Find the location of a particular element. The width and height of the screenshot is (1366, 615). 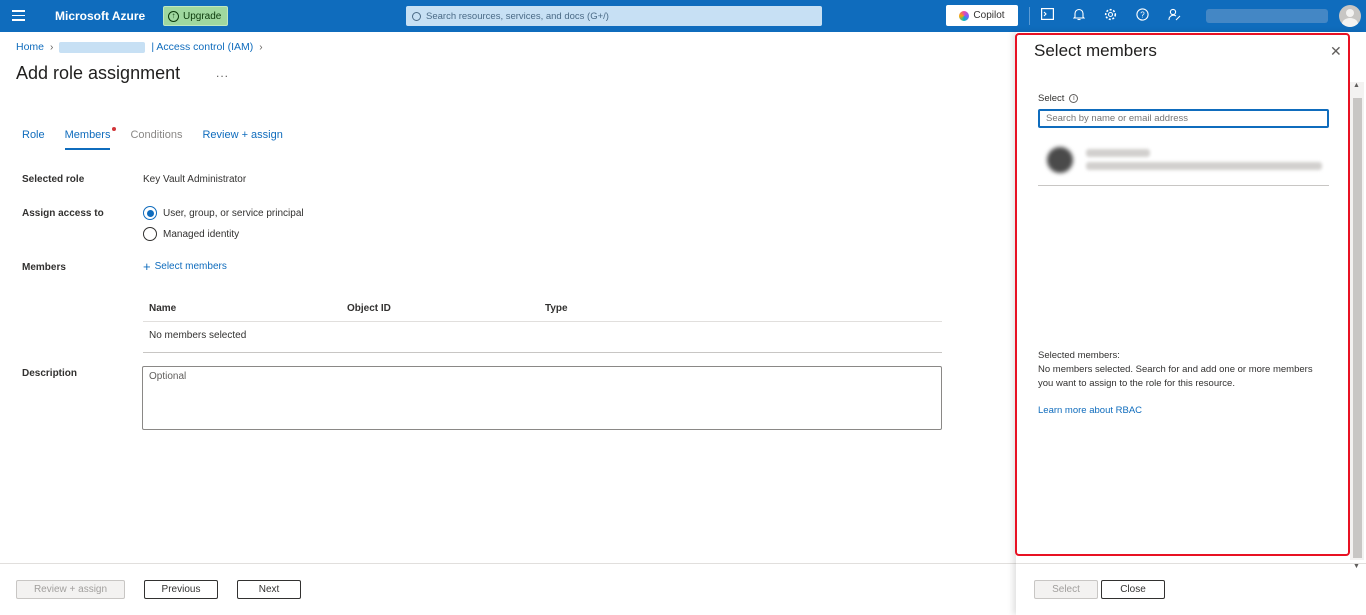

selected-role-value: Key Vault Administrator is located at coordinates (195, 179).